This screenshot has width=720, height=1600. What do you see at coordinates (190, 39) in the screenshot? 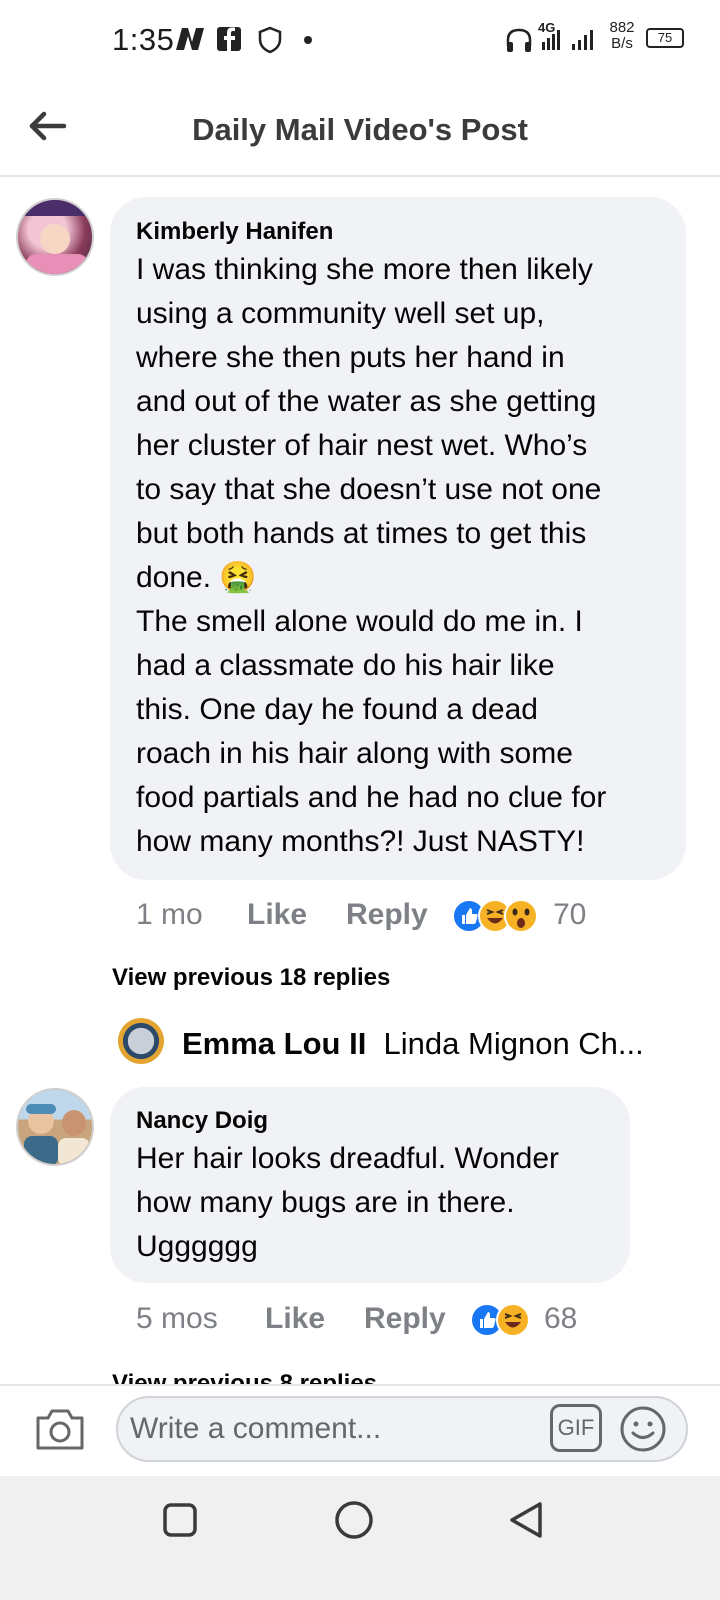
I see `netflix-notification-icon` at bounding box center [190, 39].